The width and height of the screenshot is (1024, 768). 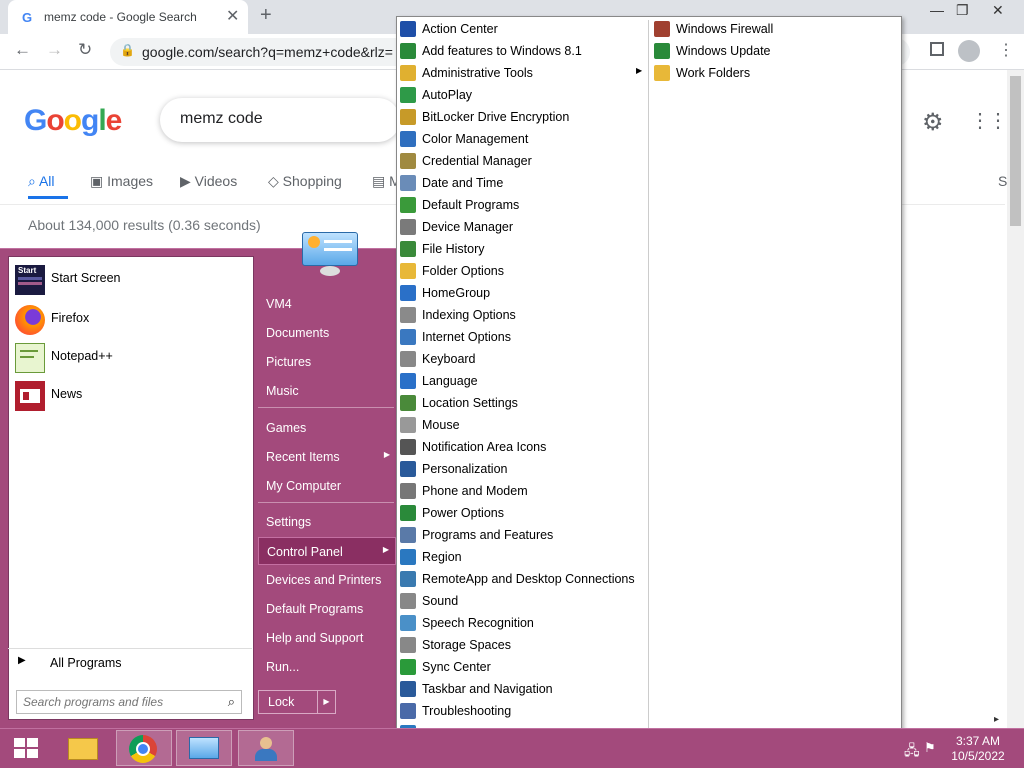 What do you see at coordinates (998, 10) in the screenshot?
I see `close-window-icon: ✕` at bounding box center [998, 10].